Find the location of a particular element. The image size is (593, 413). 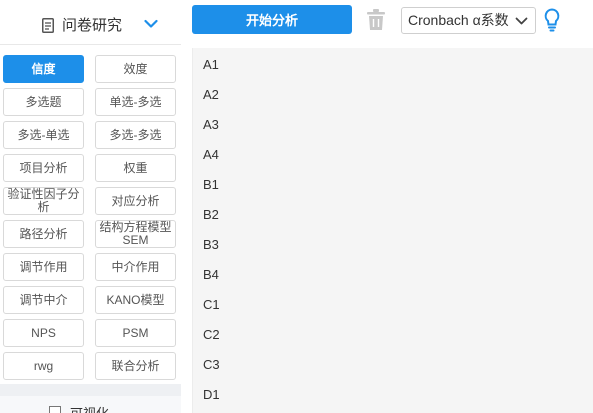

method-select-value: Cronbach α系数 is located at coordinates (458, 20).